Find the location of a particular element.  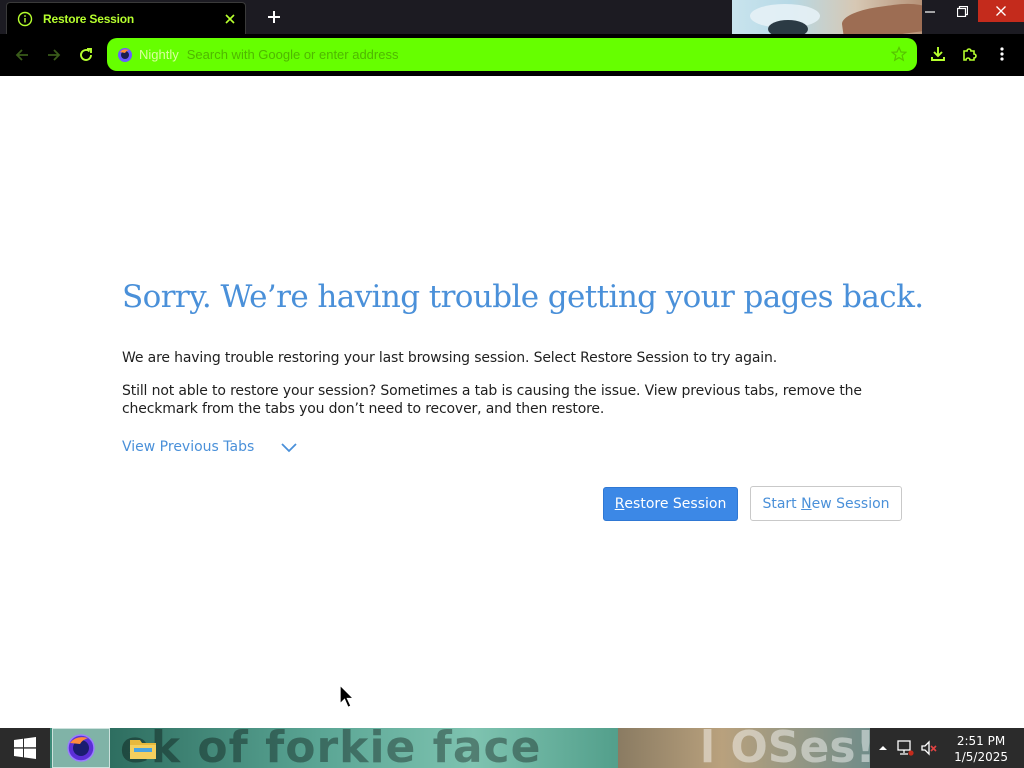

windows-logo-icon is located at coordinates (25, 748).